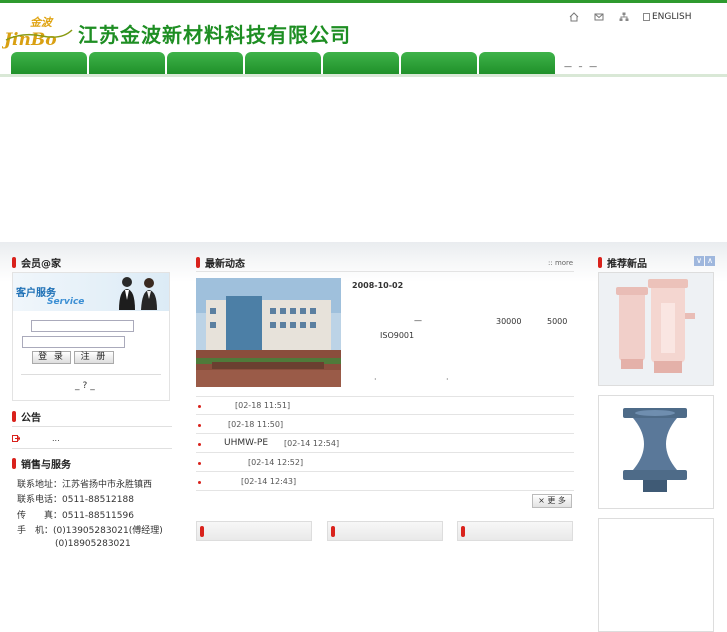 This screenshot has height=632, width=727. What do you see at coordinates (378, 285) in the screenshot?
I see `featured-news-date: 2008-10-02` at bounding box center [378, 285].